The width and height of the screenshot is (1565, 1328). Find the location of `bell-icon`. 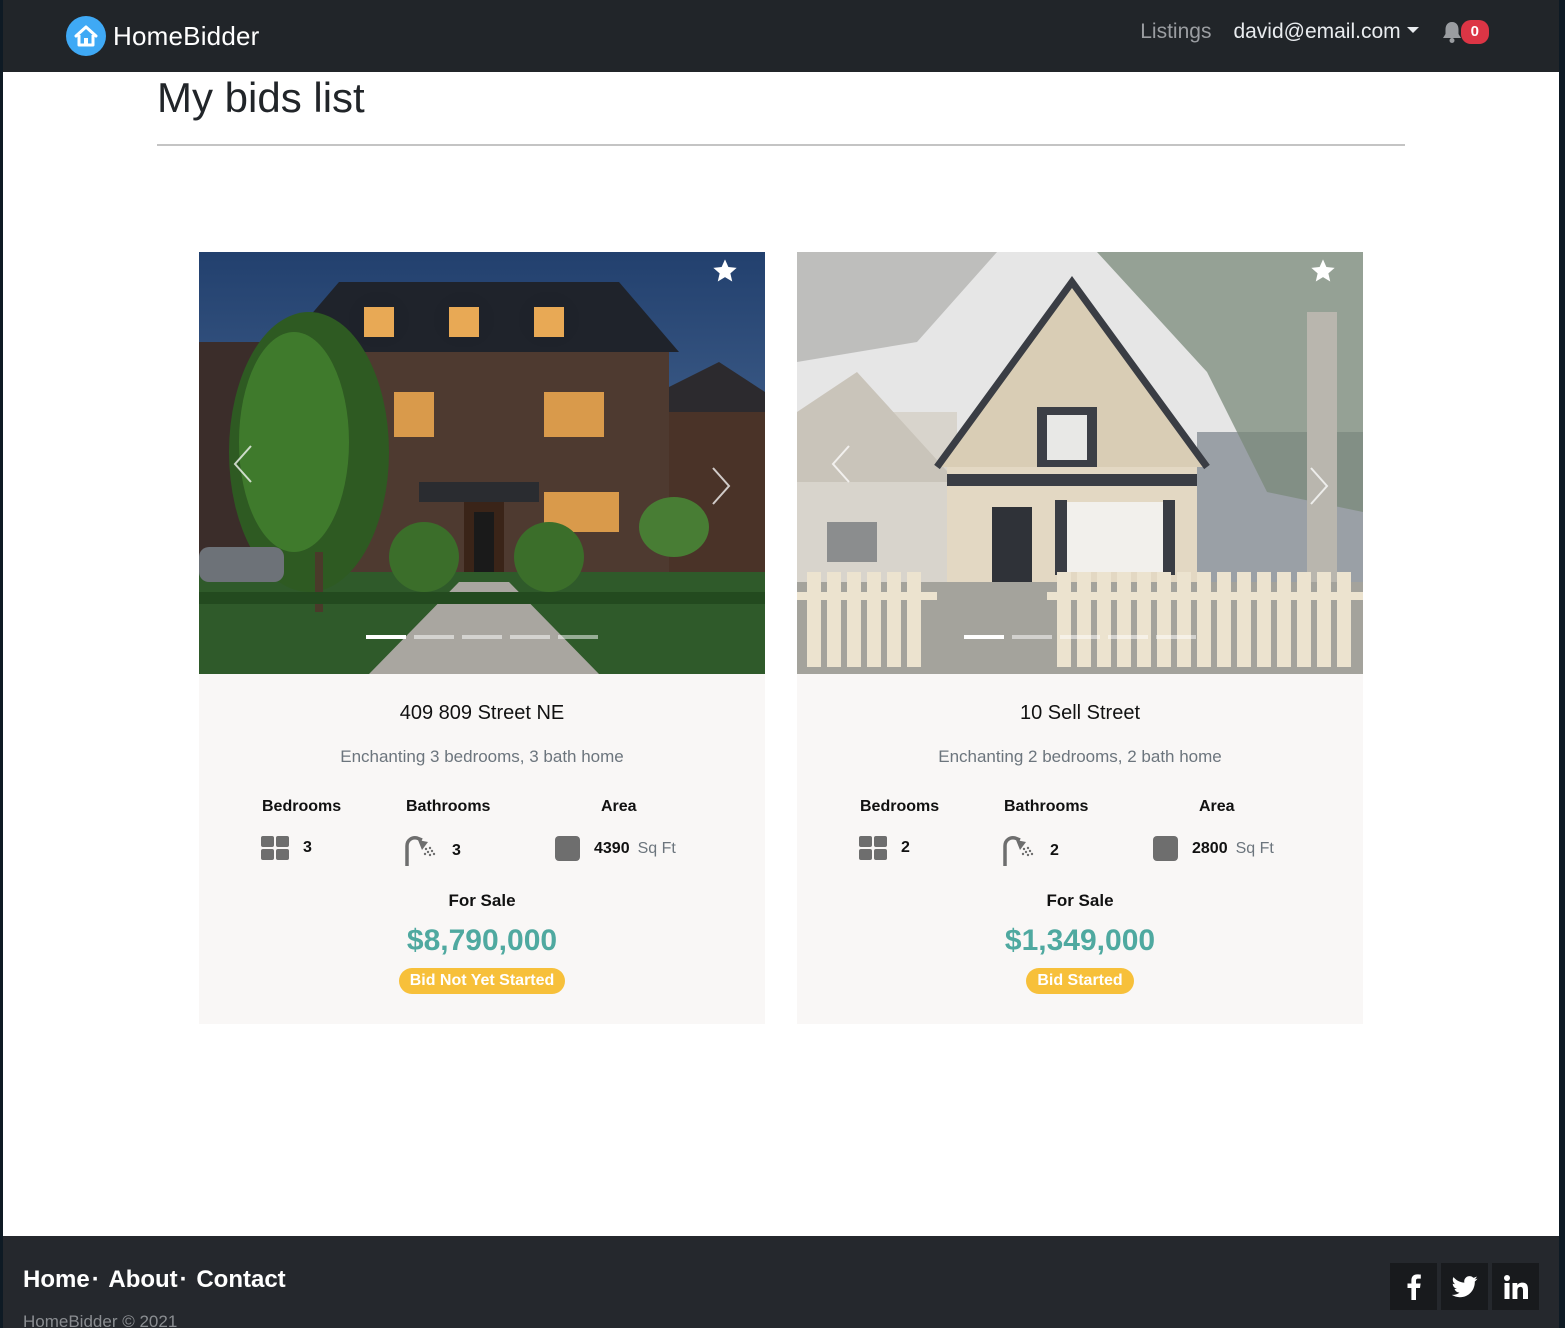

bell-icon is located at coordinates (1451, 32).